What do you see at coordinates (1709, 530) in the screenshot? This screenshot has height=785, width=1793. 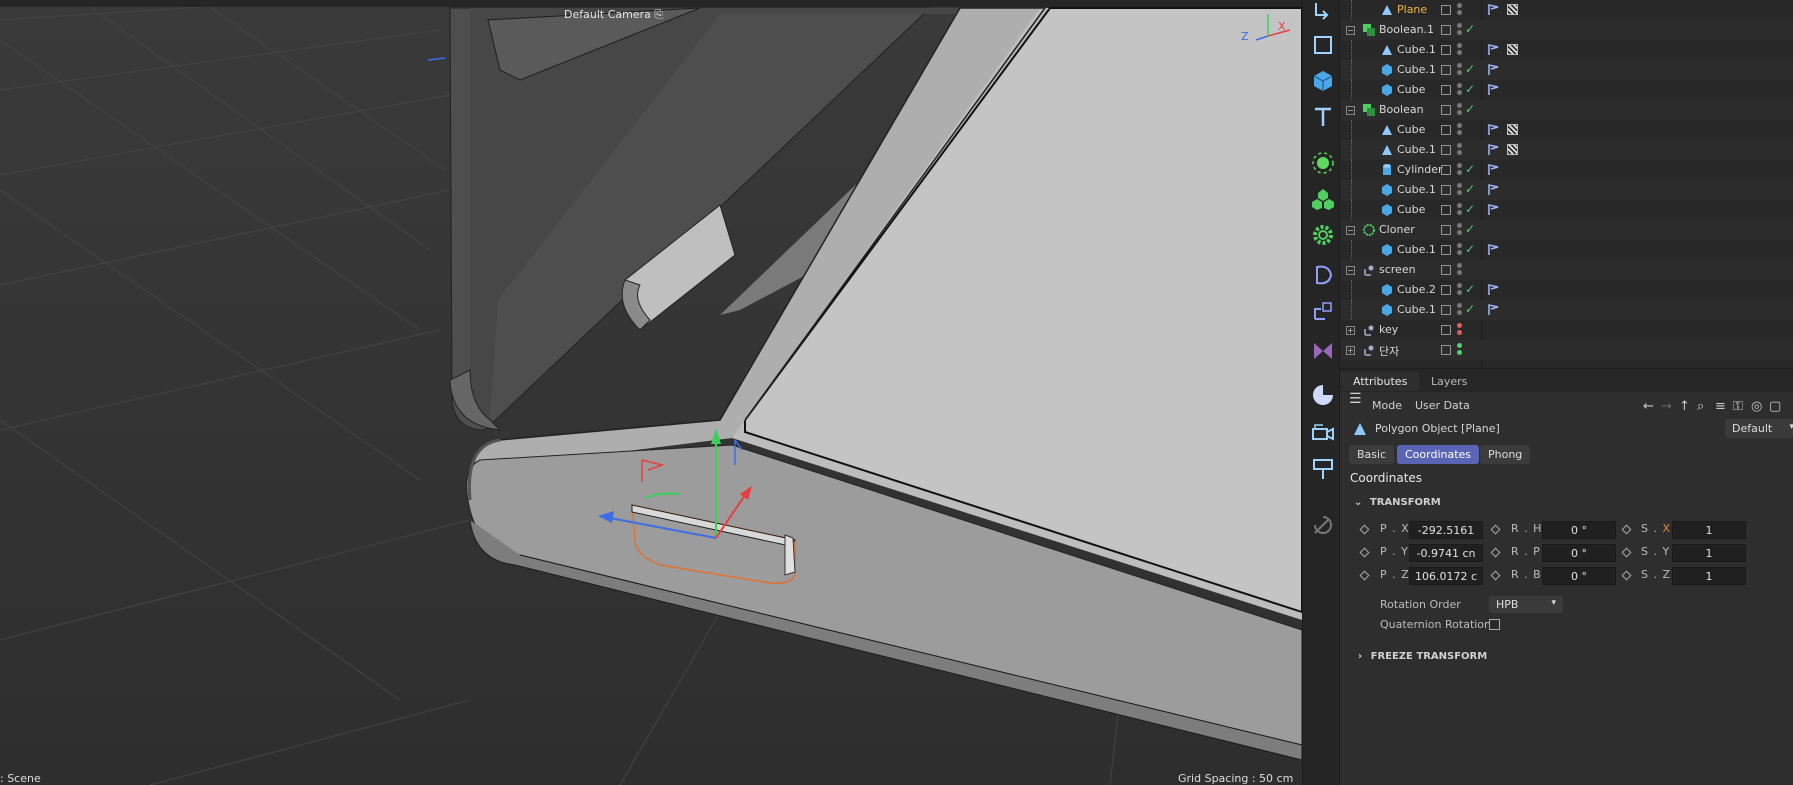 I see `scale-x-field: 1` at bounding box center [1709, 530].